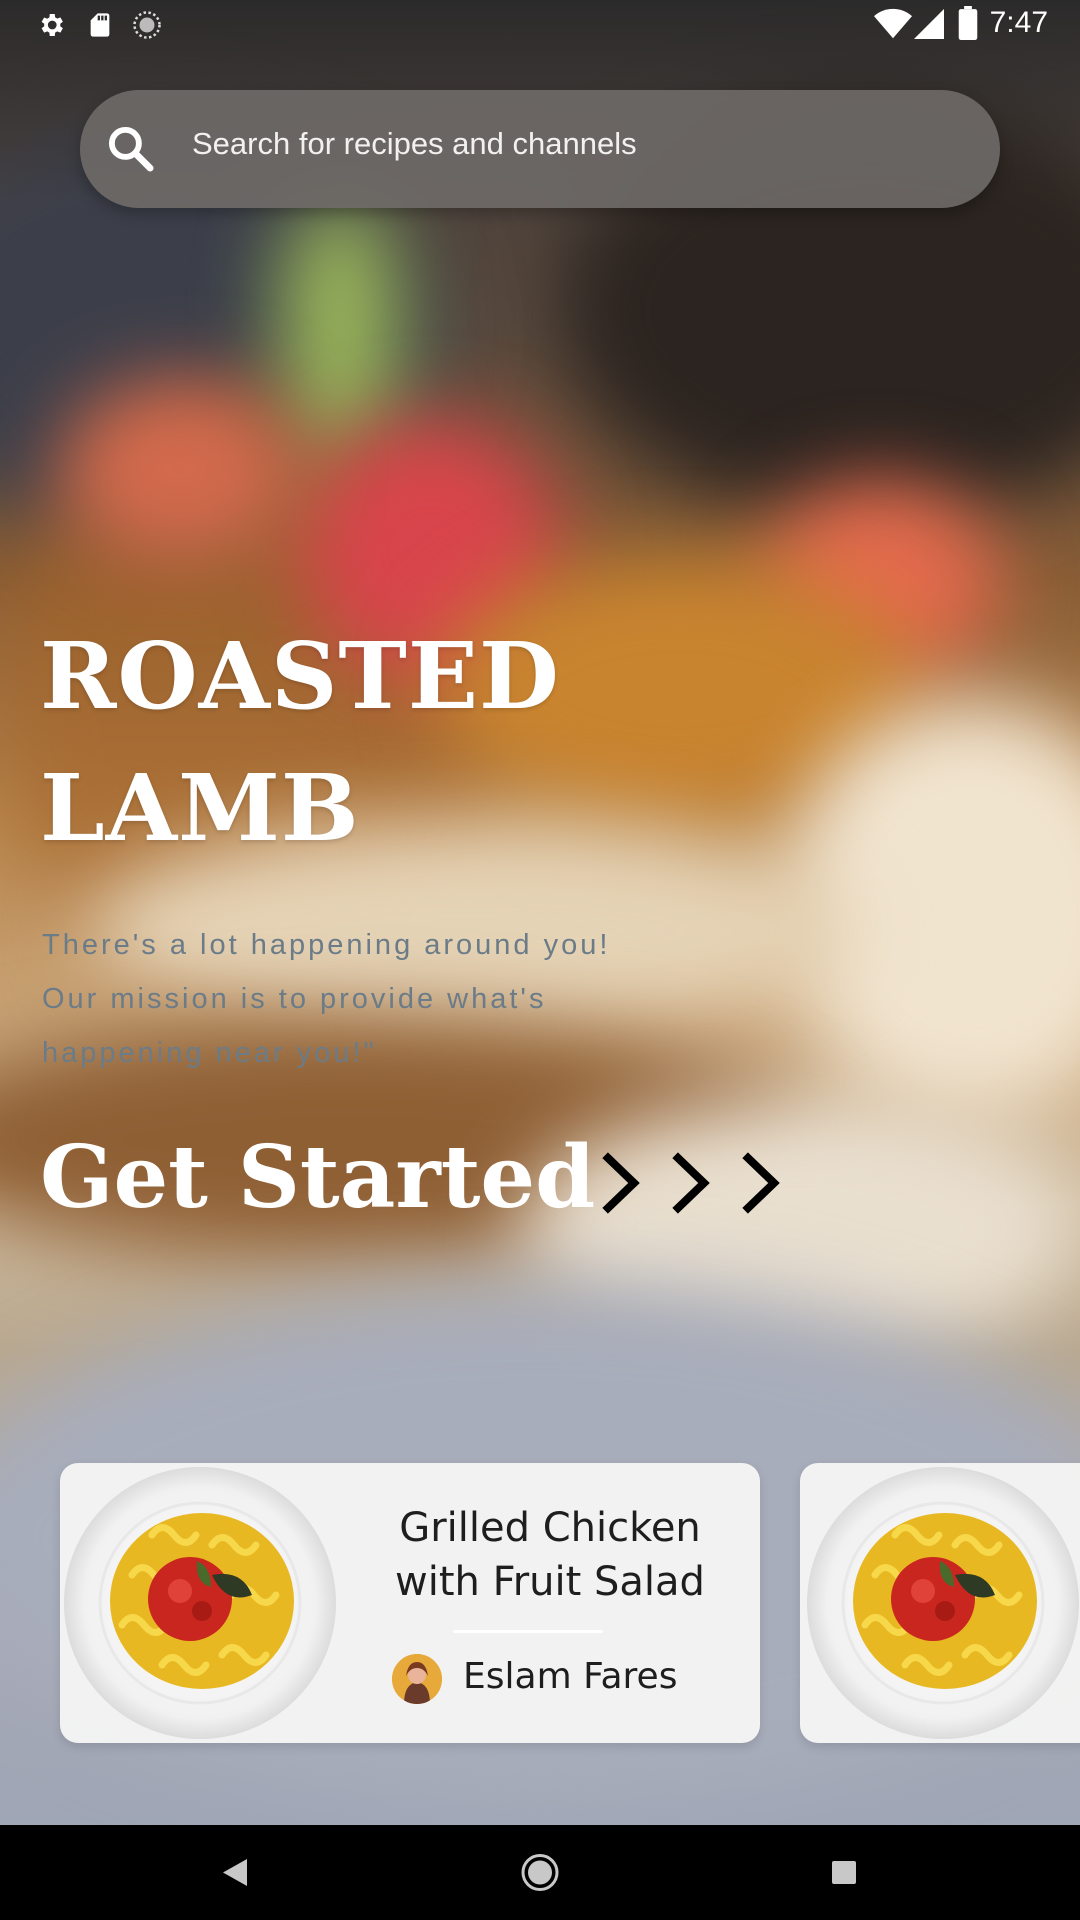  Describe the element at coordinates (929, 24) in the screenshot. I see `signal-icon` at that location.